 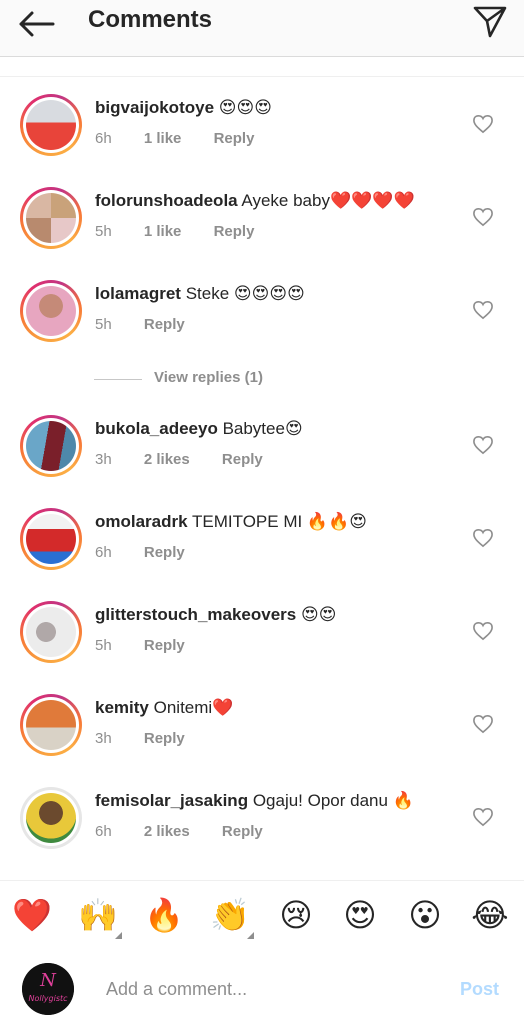 I want to click on top-bar: Comments, so click(x=262, y=28).